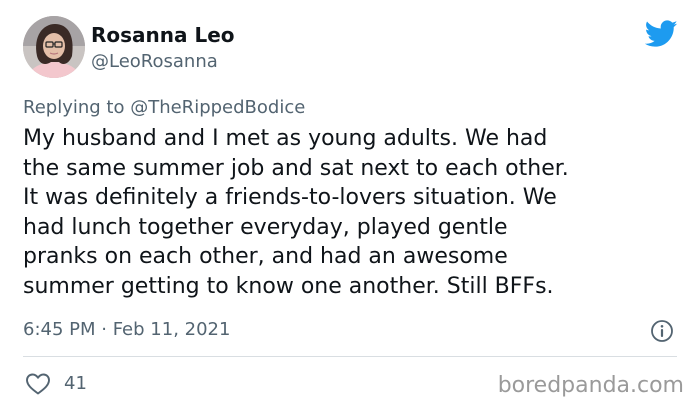 This screenshot has height=410, width=700. What do you see at coordinates (75, 383) in the screenshot?
I see `like-count: 41` at bounding box center [75, 383].